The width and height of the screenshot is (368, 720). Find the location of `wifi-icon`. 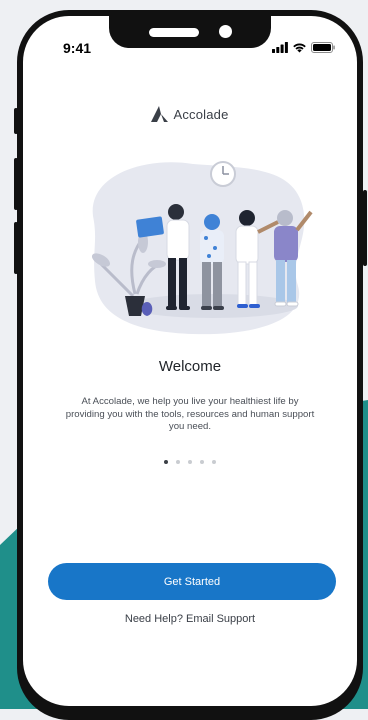

wifi-icon is located at coordinates (299, 47).